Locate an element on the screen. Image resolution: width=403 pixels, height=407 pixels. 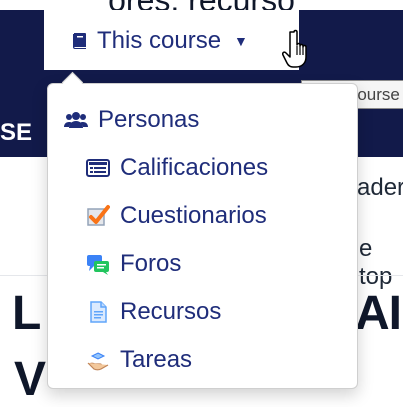
dropdown-item-cuestionarios: Cuestionarios is located at coordinates (176, 216).